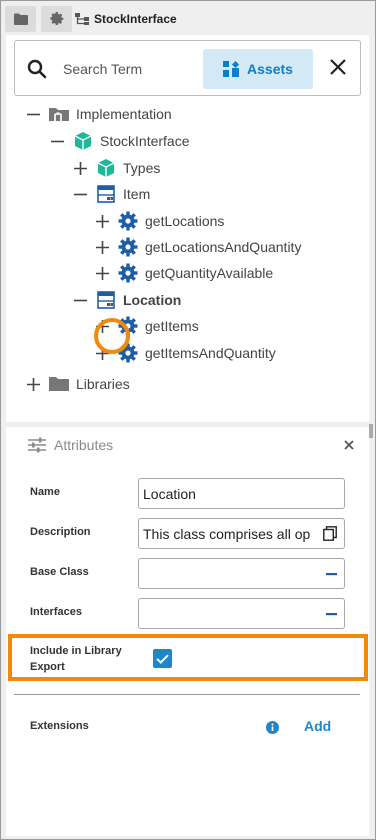 This screenshot has height=840, width=376. Describe the element at coordinates (45, 492) in the screenshot. I see `name-label: Name` at that location.